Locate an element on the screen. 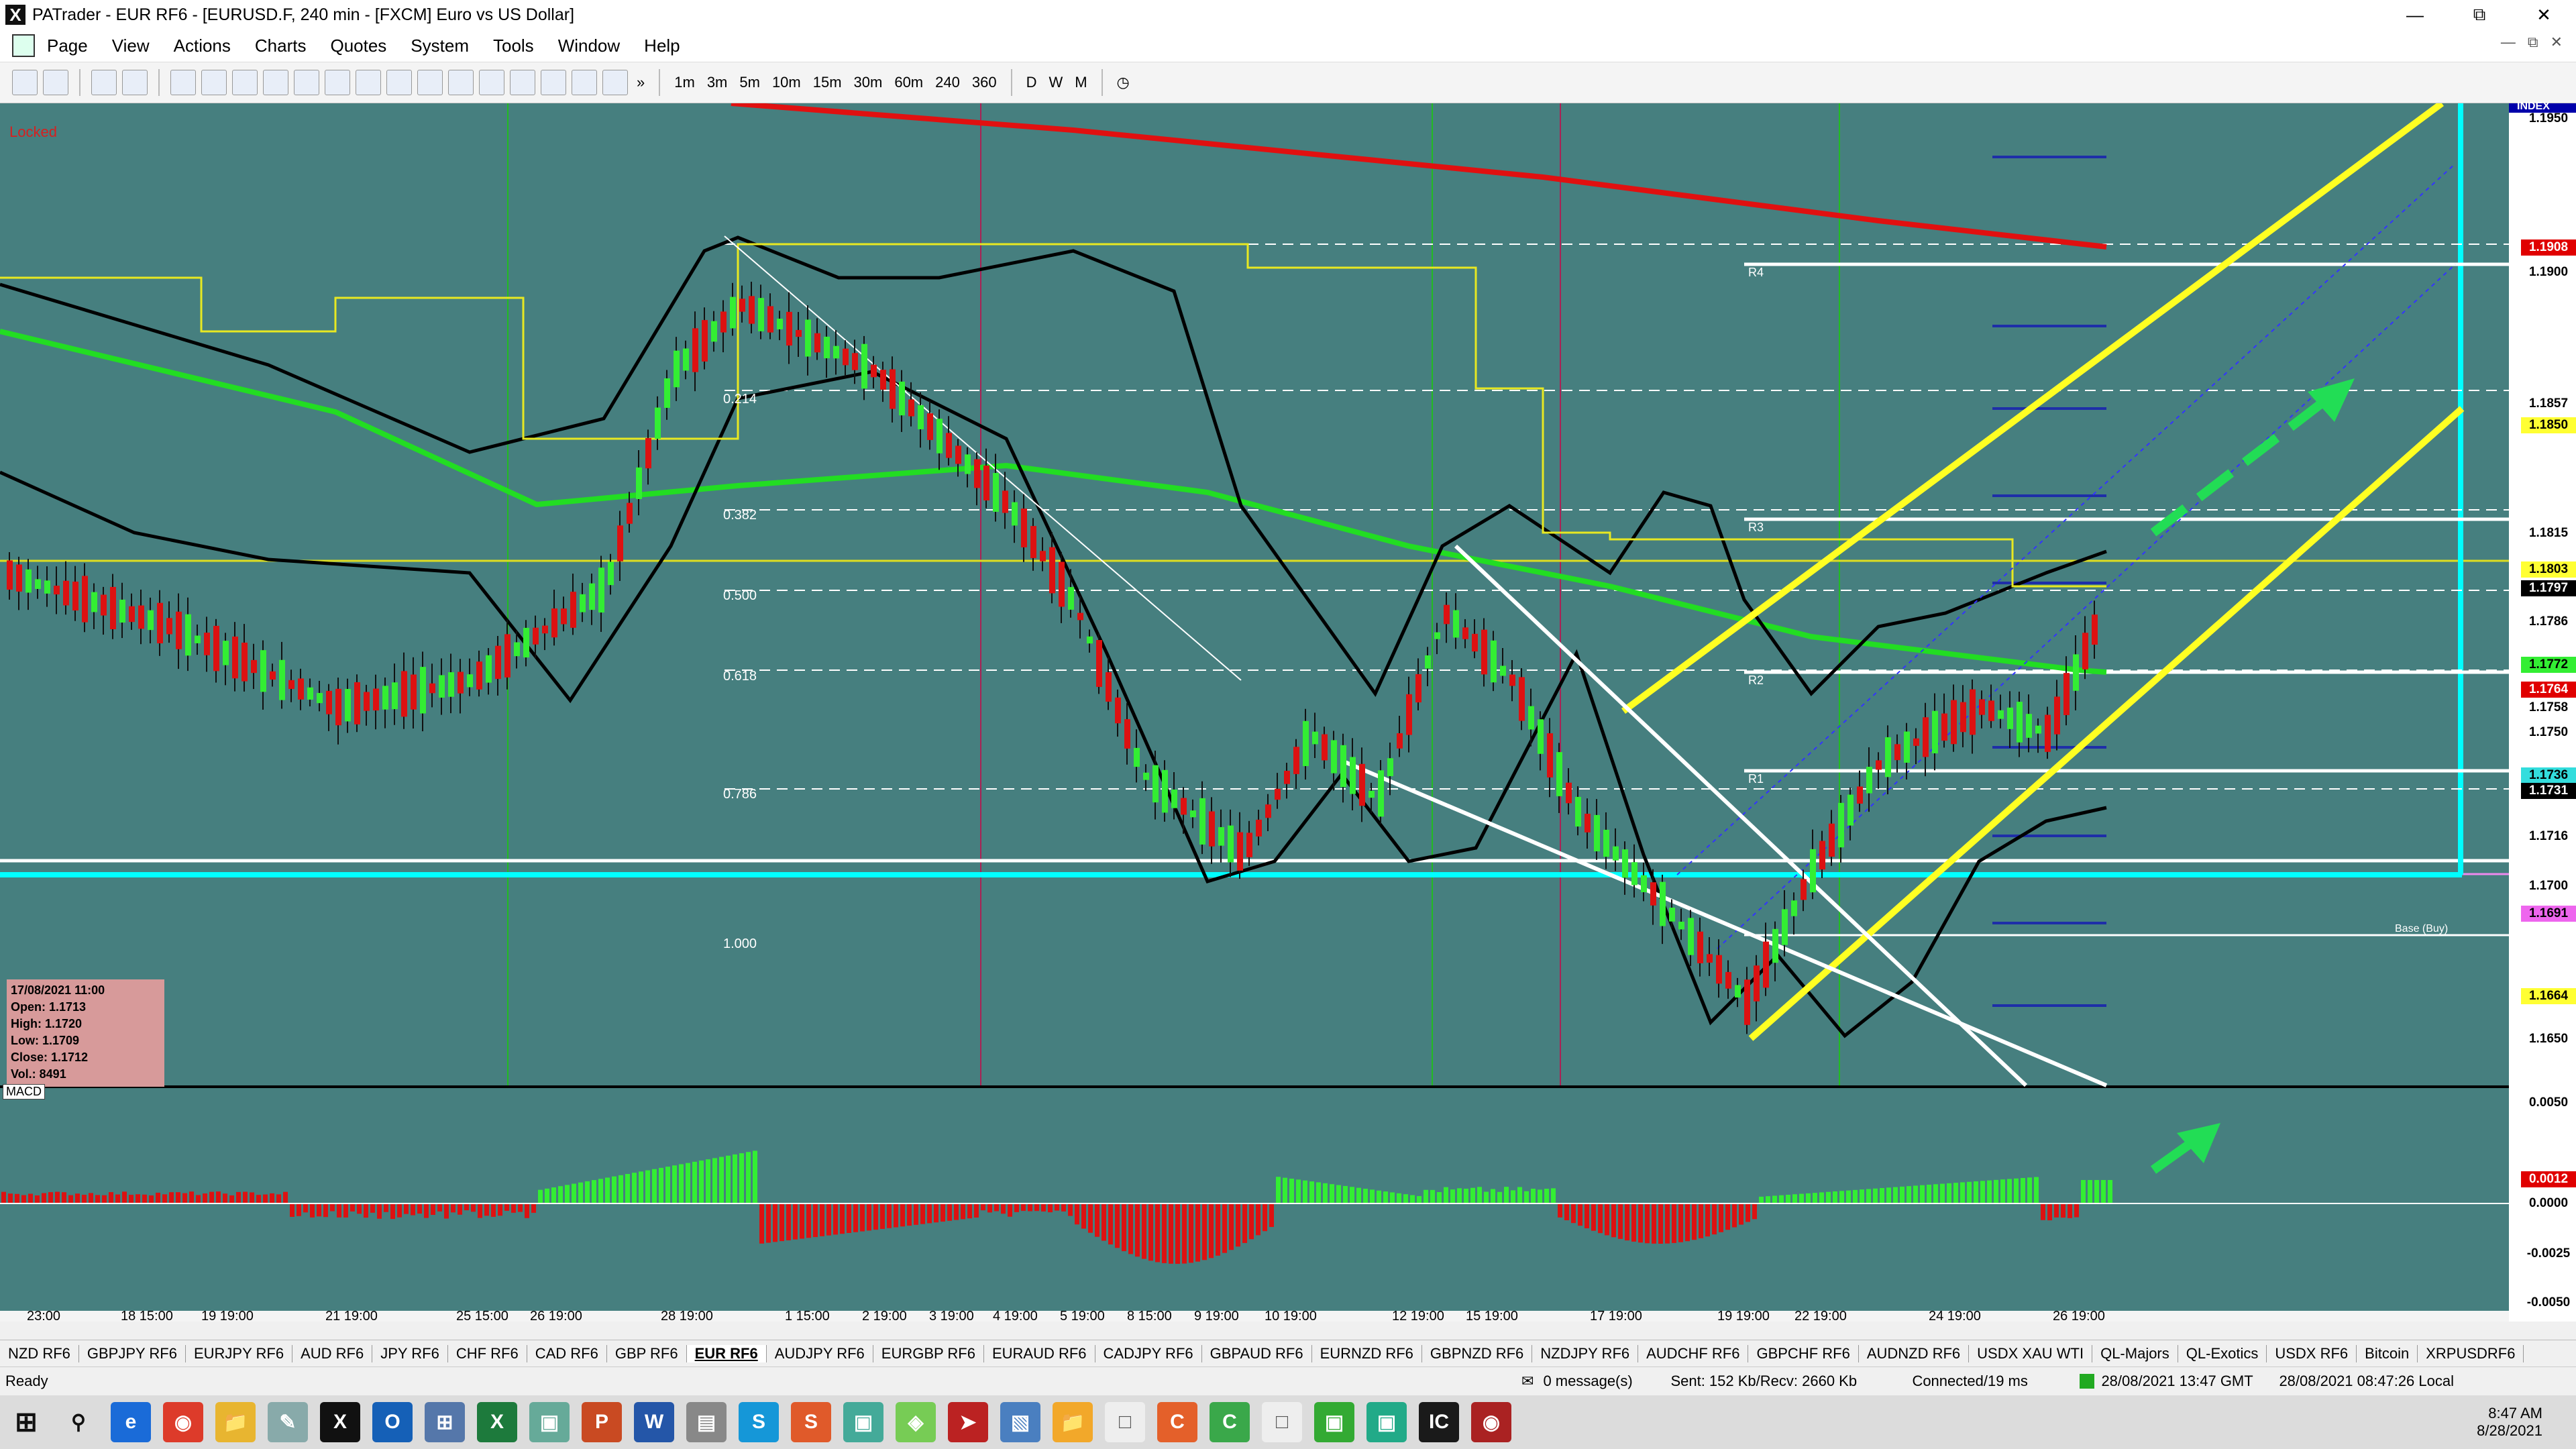 The width and height of the screenshot is (2576, 1449). level-tool-icon is located at coordinates (245, 82).